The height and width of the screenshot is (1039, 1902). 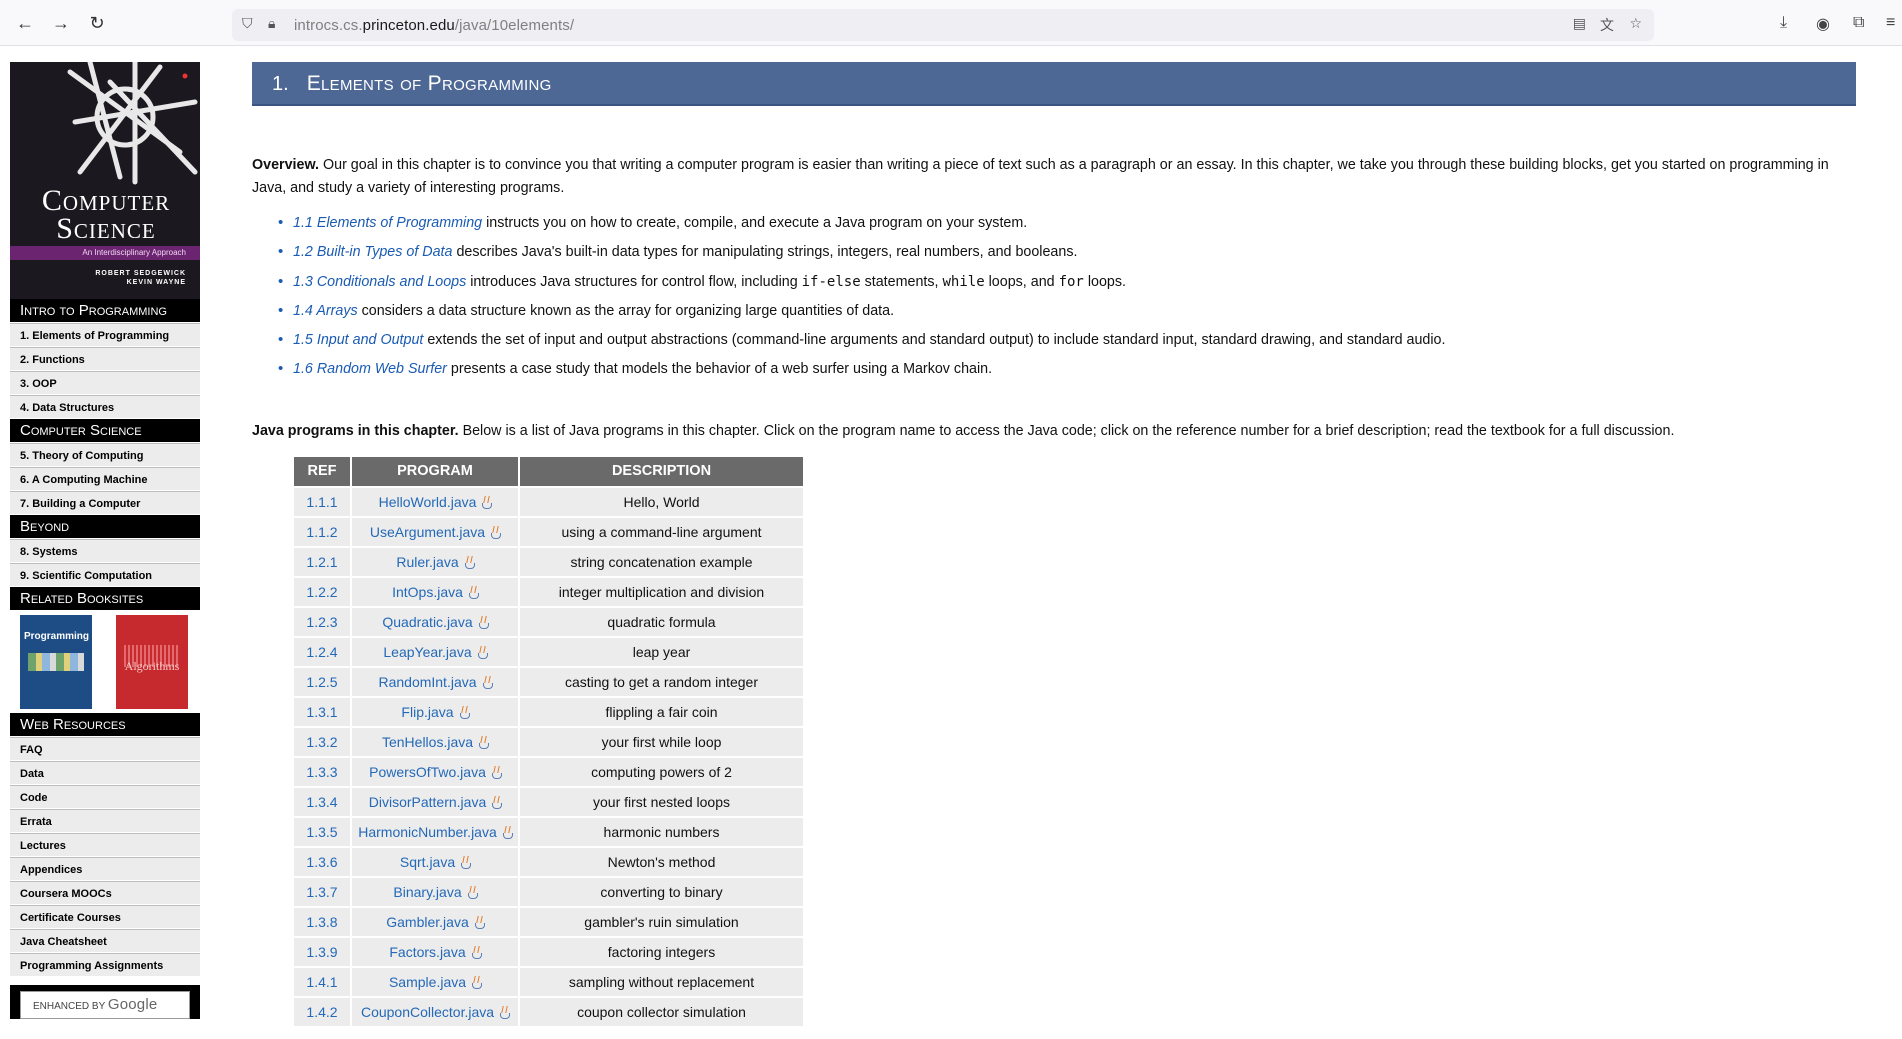 What do you see at coordinates (105, 575) in the screenshot?
I see `sidebar-item-scientific: 9. Scientific Computation` at bounding box center [105, 575].